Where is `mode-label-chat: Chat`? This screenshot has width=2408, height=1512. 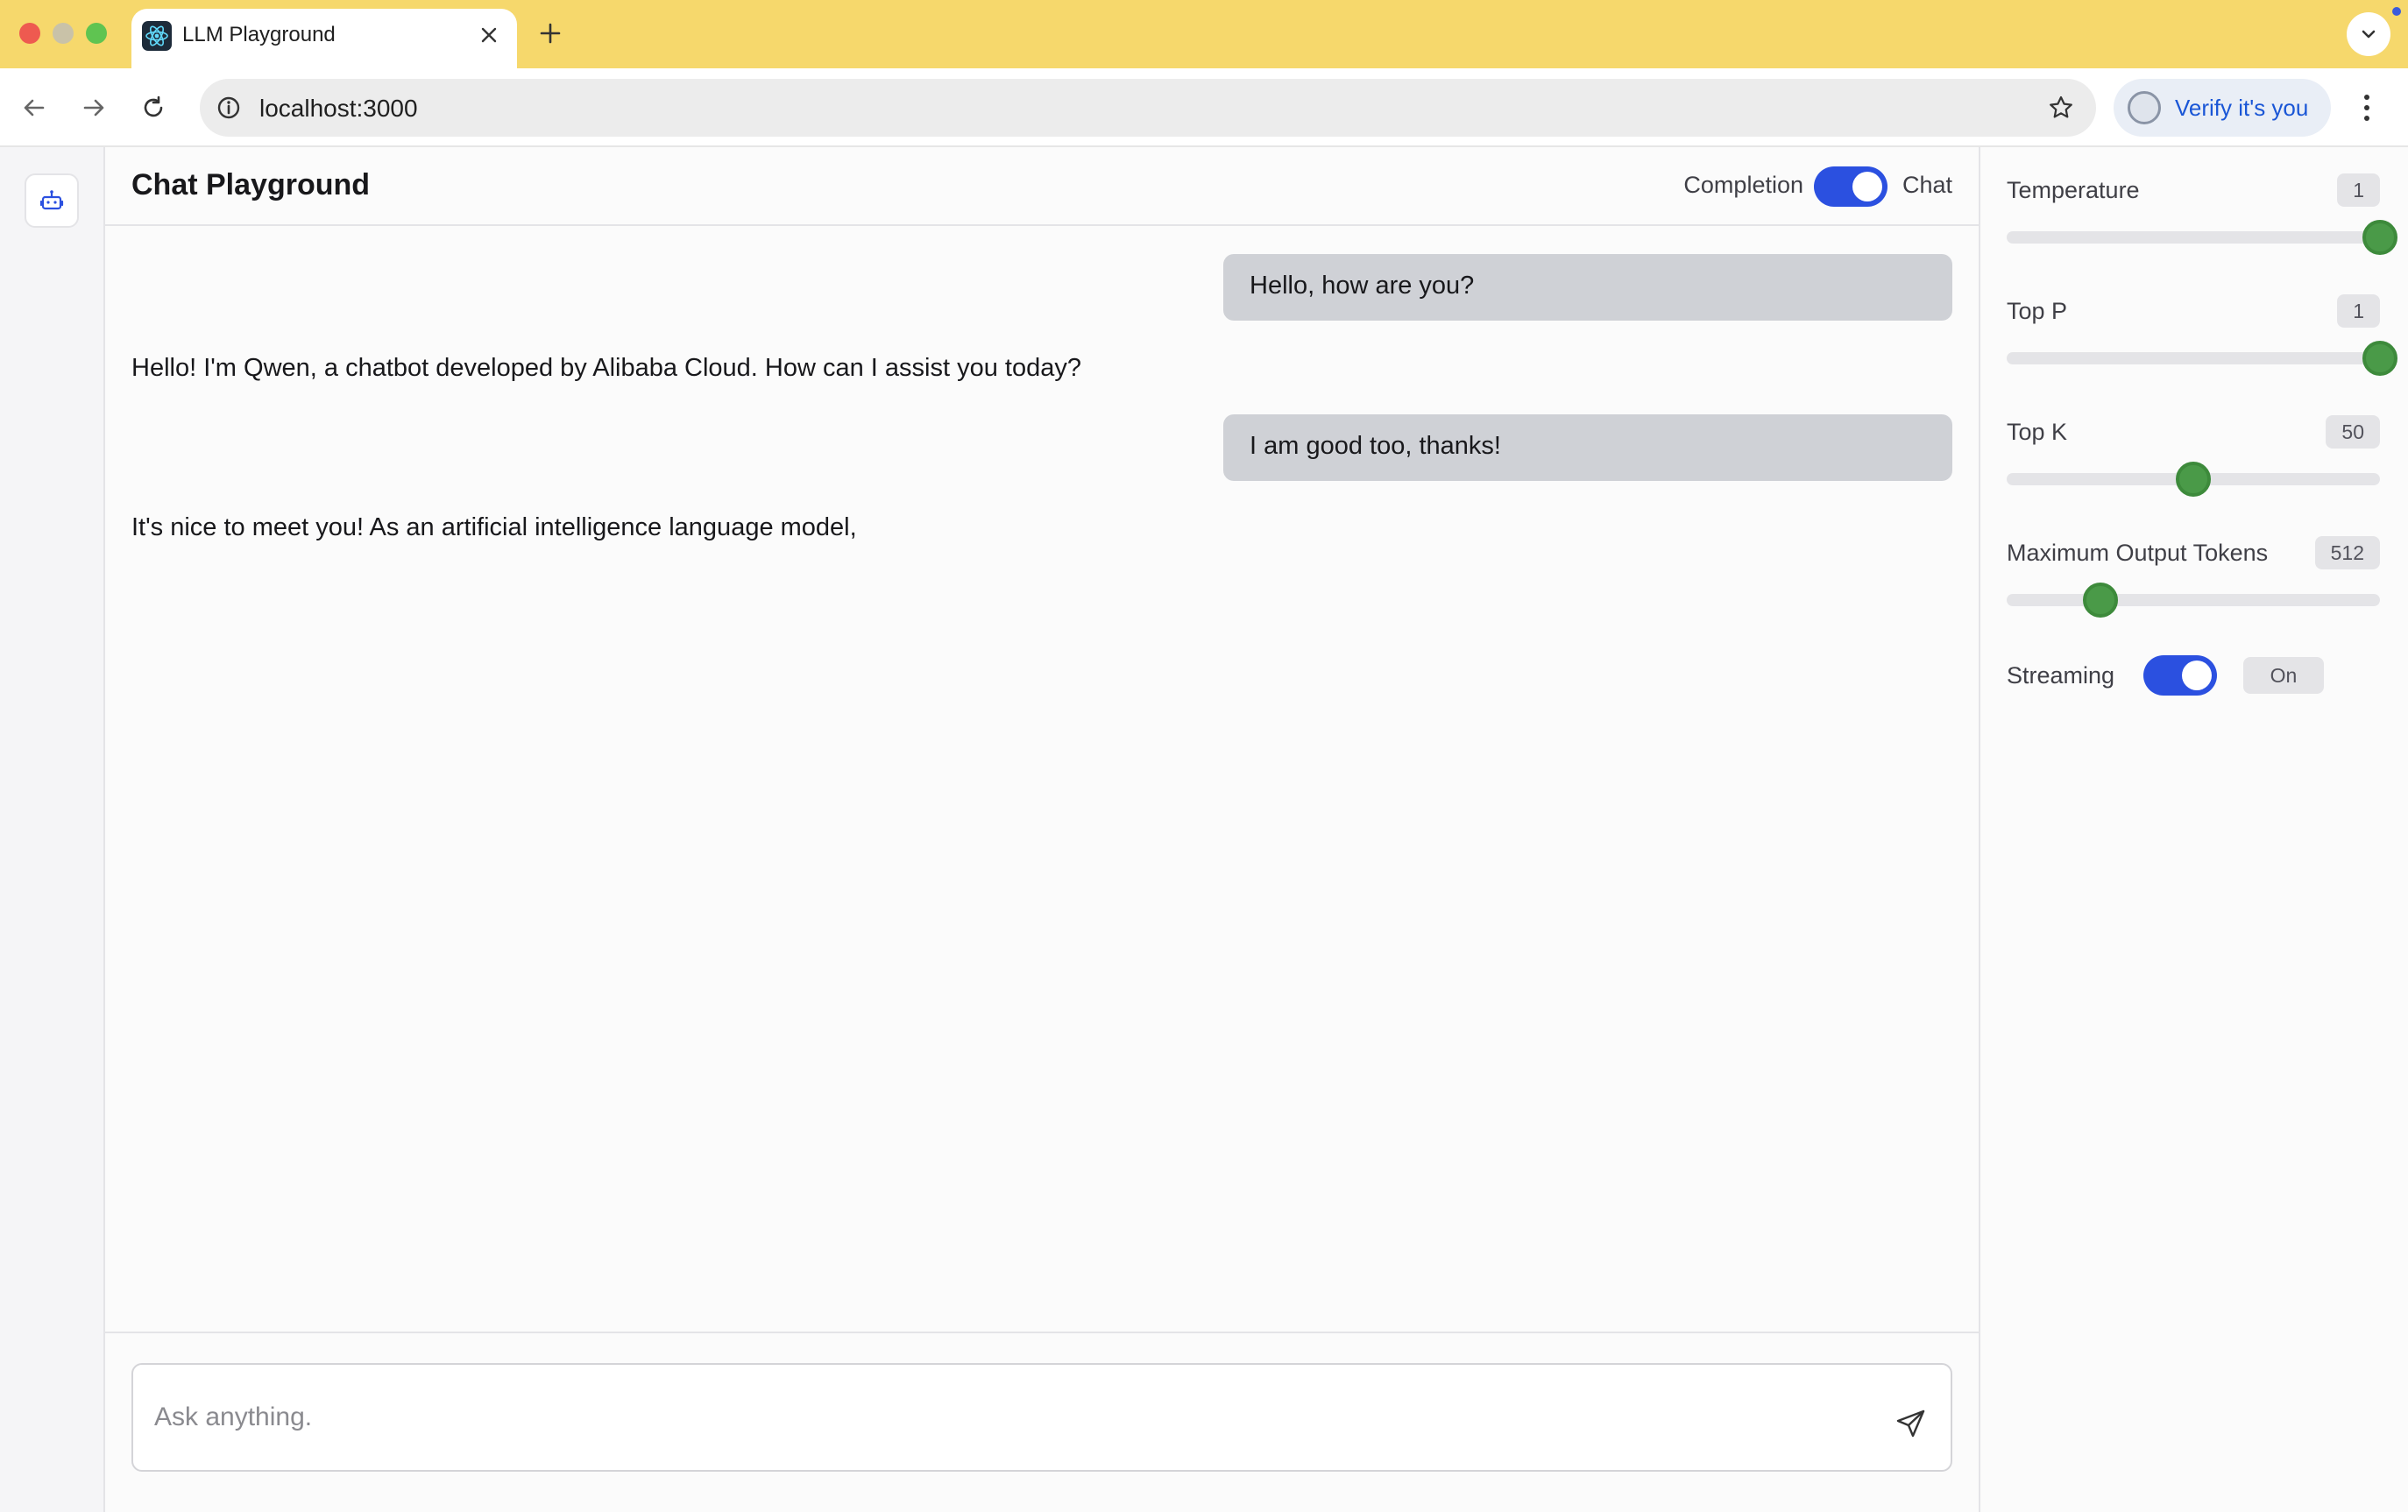 mode-label-chat: Chat is located at coordinates (1927, 186).